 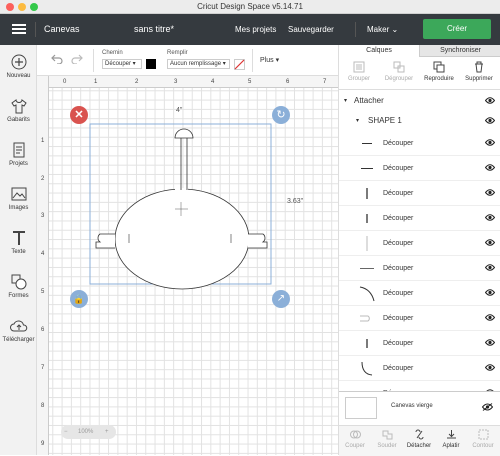 I want to click on sidebar-item-images: Images, so click(x=18, y=198).